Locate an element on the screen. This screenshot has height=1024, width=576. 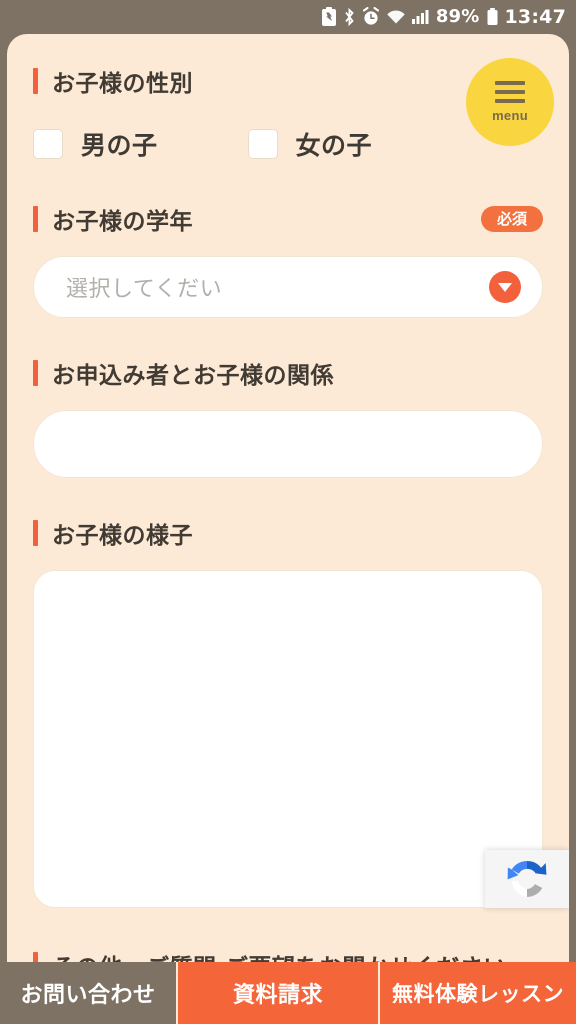
checkbox-girl-box is located at coordinates (262, 144).